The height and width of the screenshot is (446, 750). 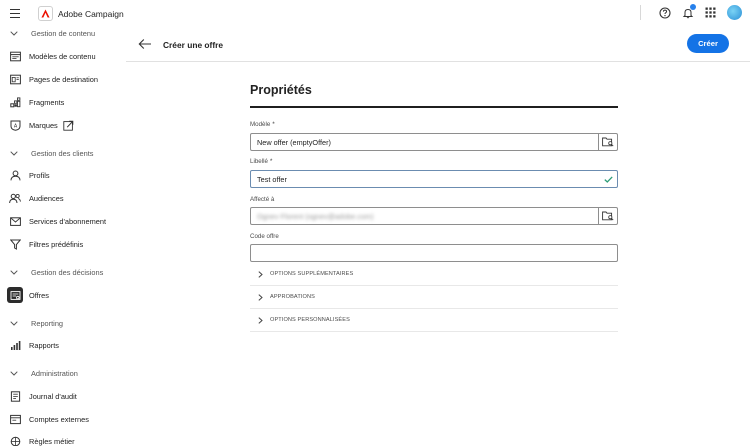 I want to click on sidebar-section-decisions: Gestion des décisions, so click(x=51, y=272).